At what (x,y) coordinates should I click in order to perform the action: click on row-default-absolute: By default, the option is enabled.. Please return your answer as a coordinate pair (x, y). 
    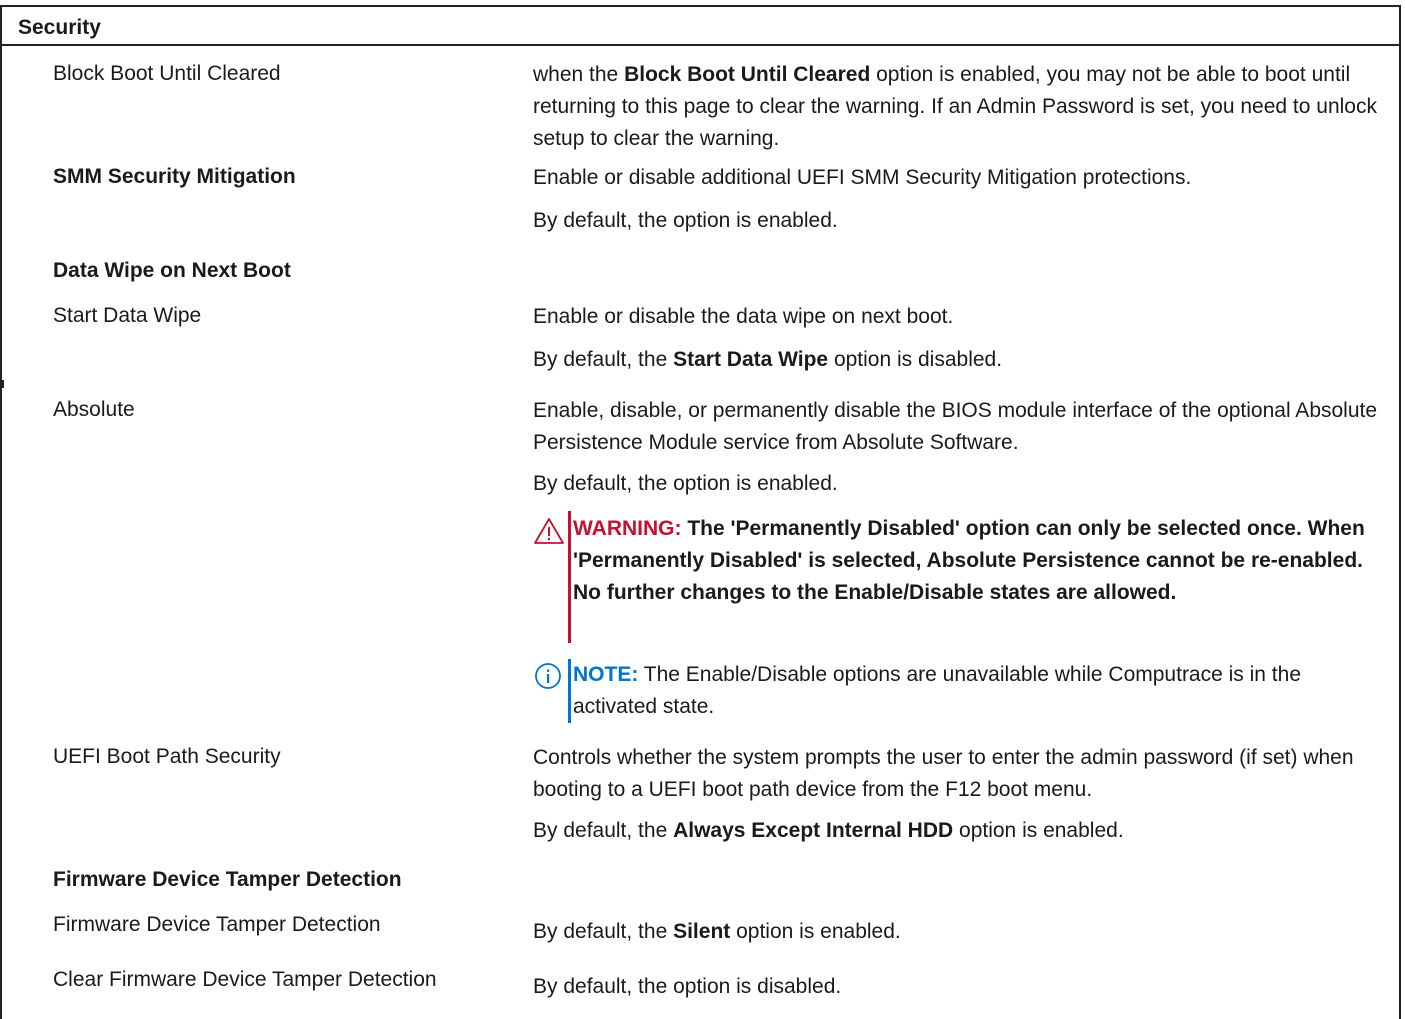
    Looking at the image, I should click on (685, 483).